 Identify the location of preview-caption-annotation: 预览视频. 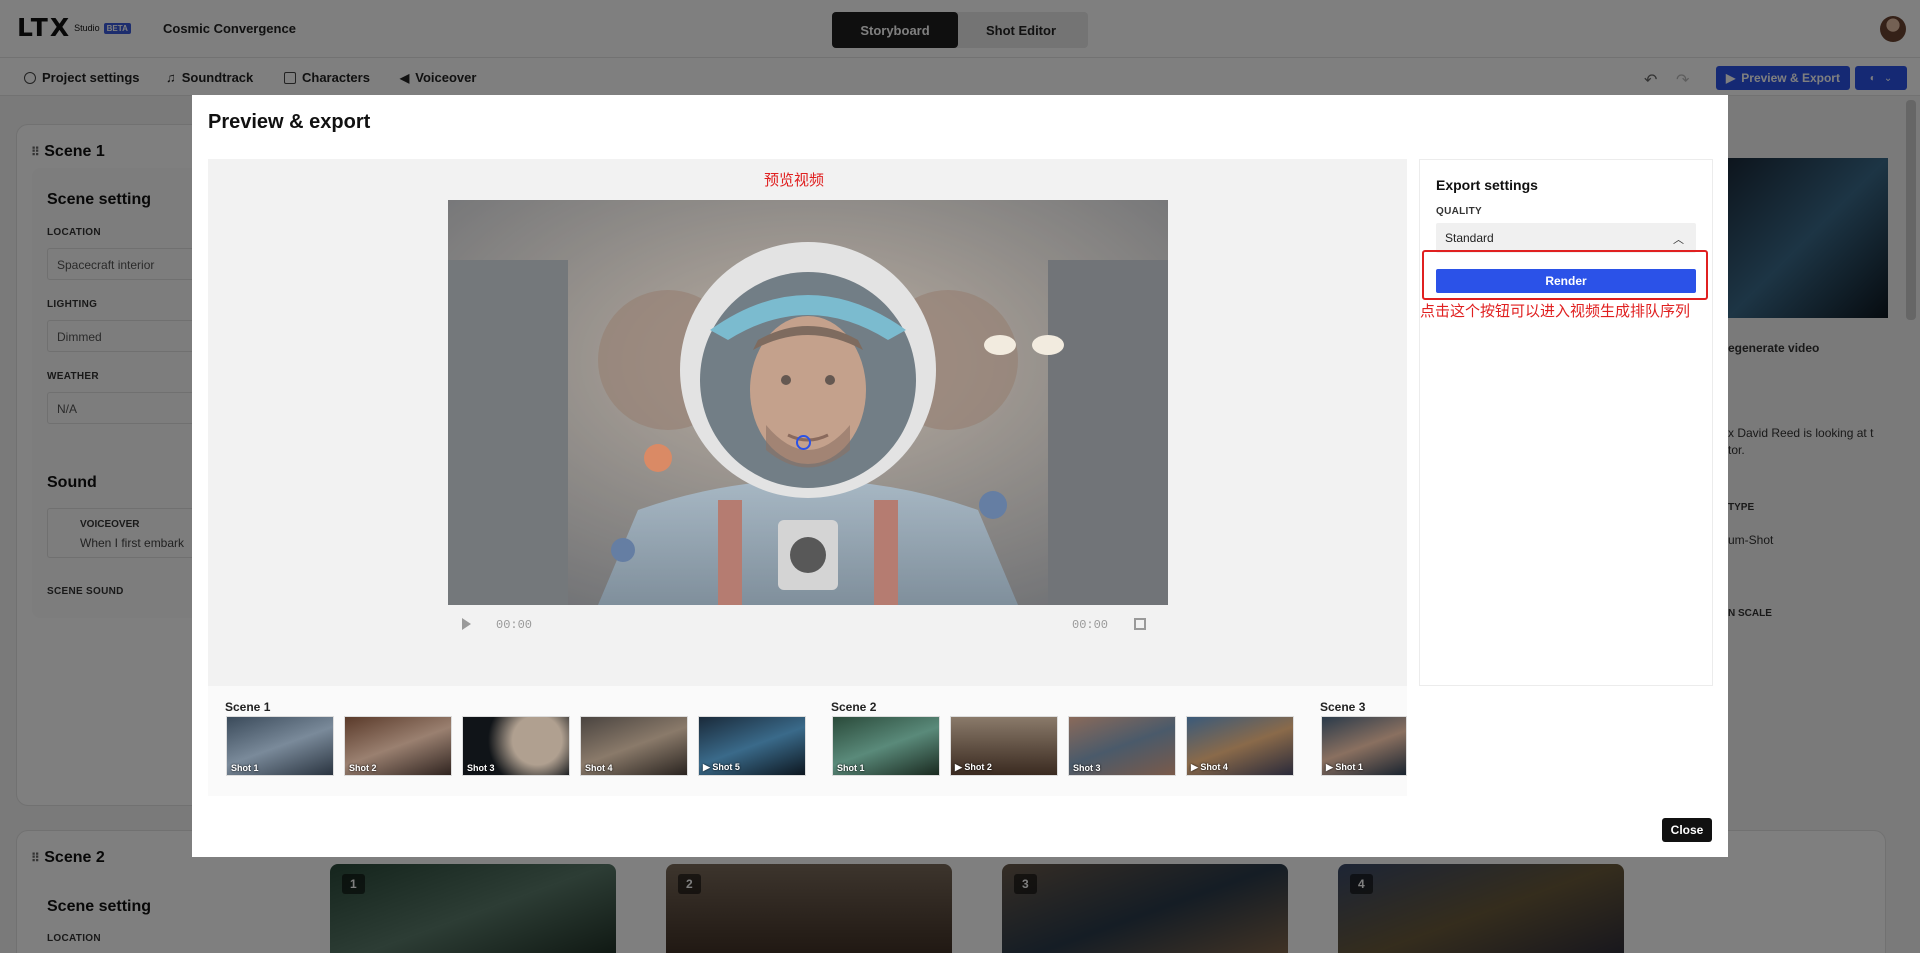
(794, 180).